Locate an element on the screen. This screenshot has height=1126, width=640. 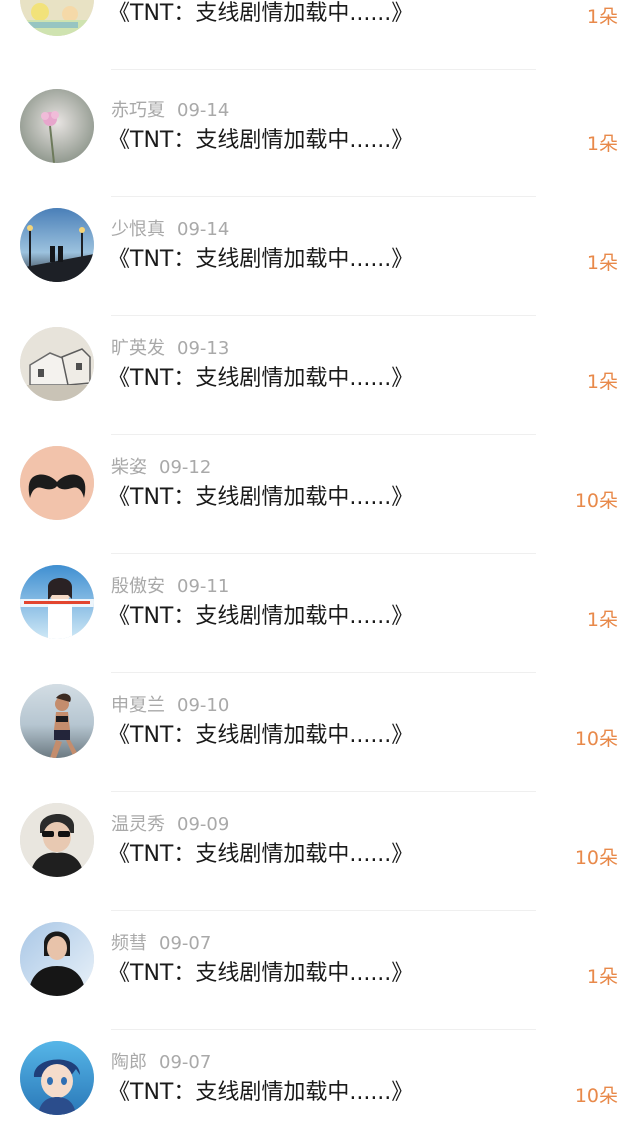
date: 09-10 is located at coordinates (203, 705).